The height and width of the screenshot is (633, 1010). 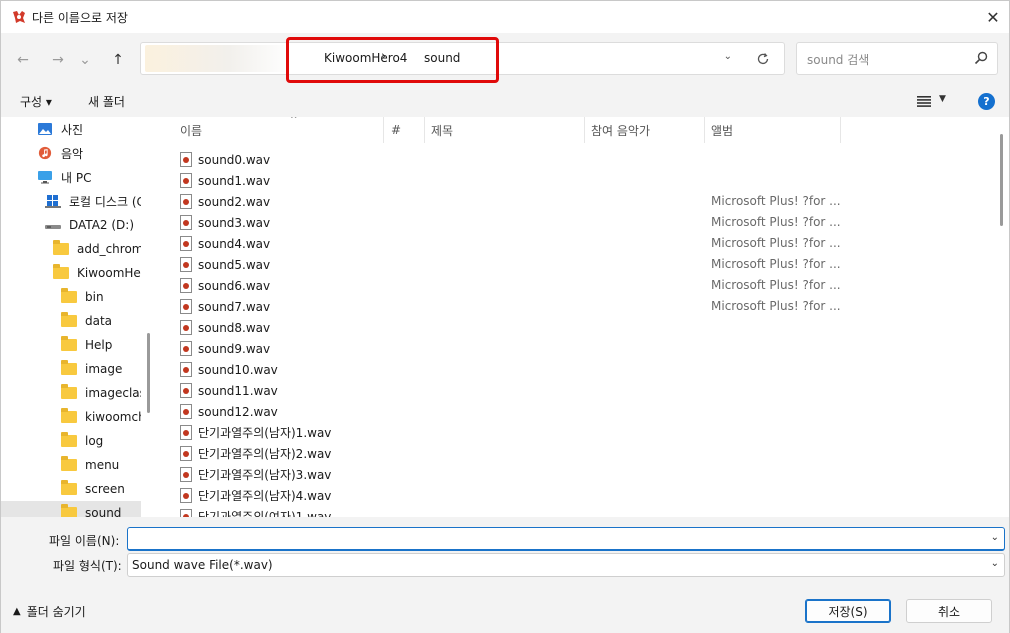 What do you see at coordinates (71, 249) in the screenshot?
I see `sidebar-item-add-chrome: add_chrome` at bounding box center [71, 249].